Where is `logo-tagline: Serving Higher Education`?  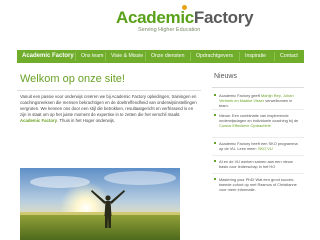 logo-tagline: Serving Higher Education is located at coordinates (169, 30).